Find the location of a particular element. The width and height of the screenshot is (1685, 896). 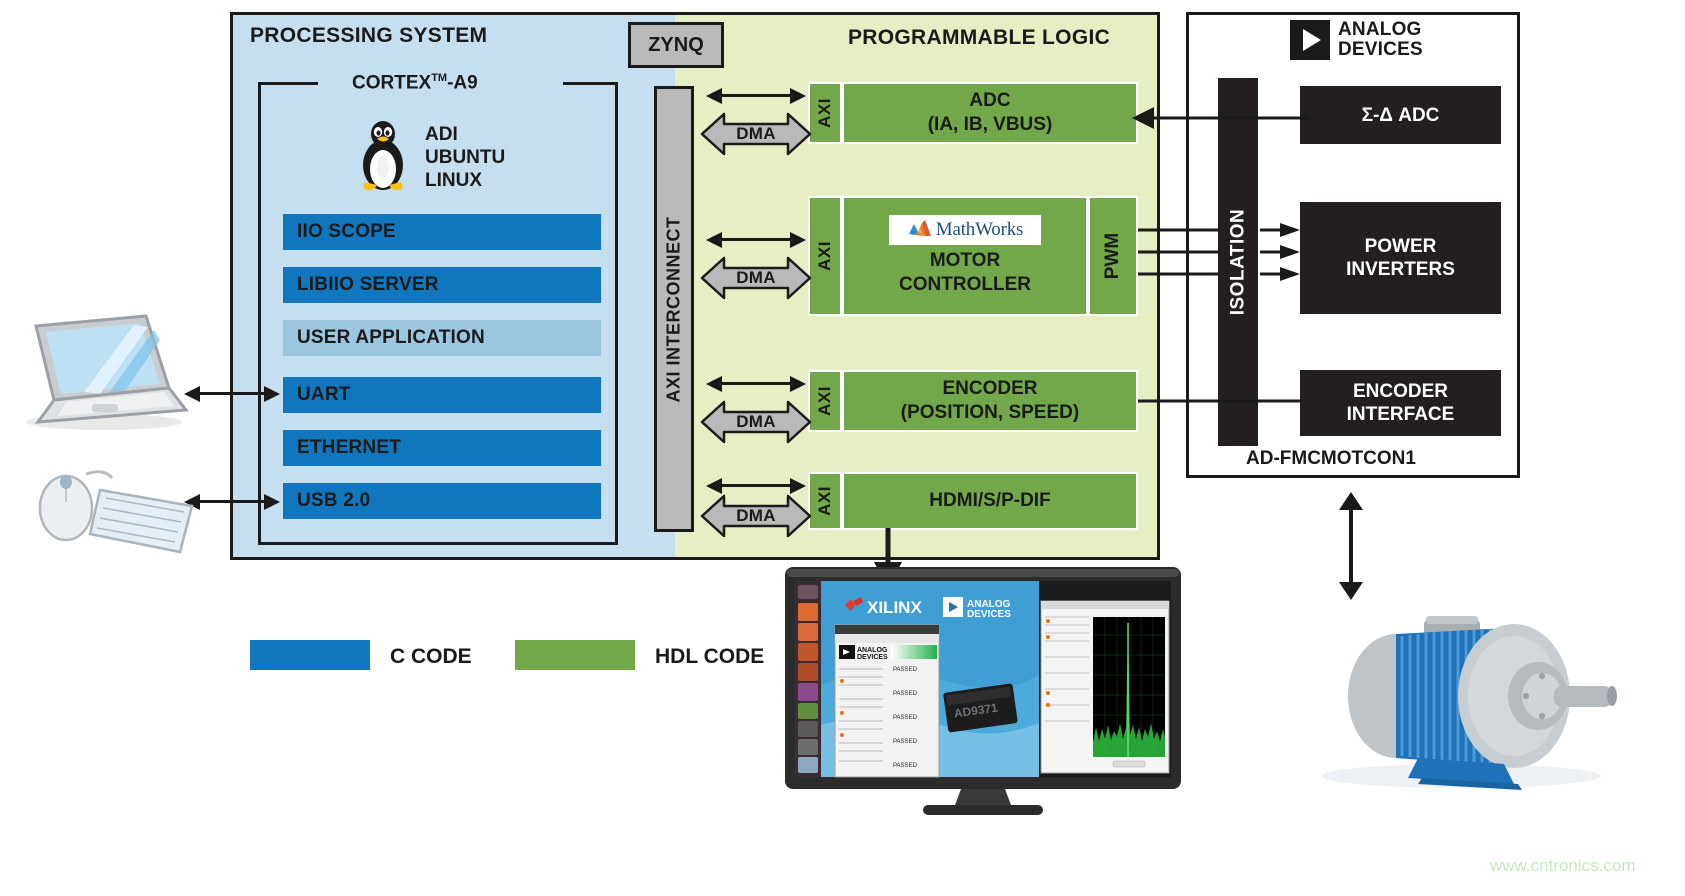

operating-system-label: ADI UBUNTU LINUX is located at coordinates (465, 157).